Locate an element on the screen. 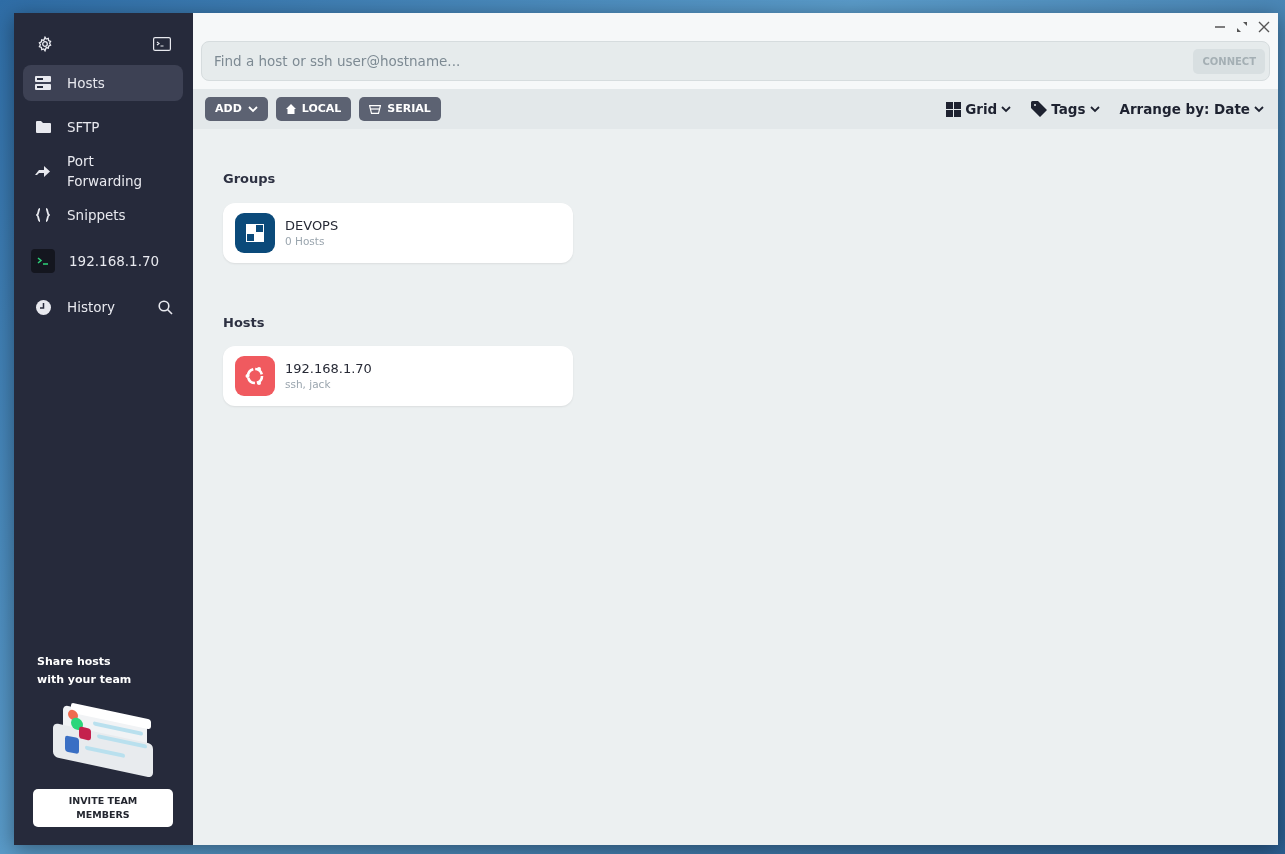  sidebar-item: Hosts is located at coordinates (103, 83).